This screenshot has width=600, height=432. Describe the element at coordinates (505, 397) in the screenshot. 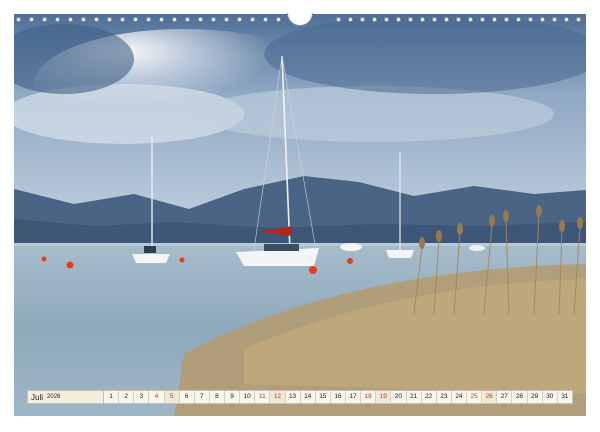

I see `day-cell: 27` at that location.